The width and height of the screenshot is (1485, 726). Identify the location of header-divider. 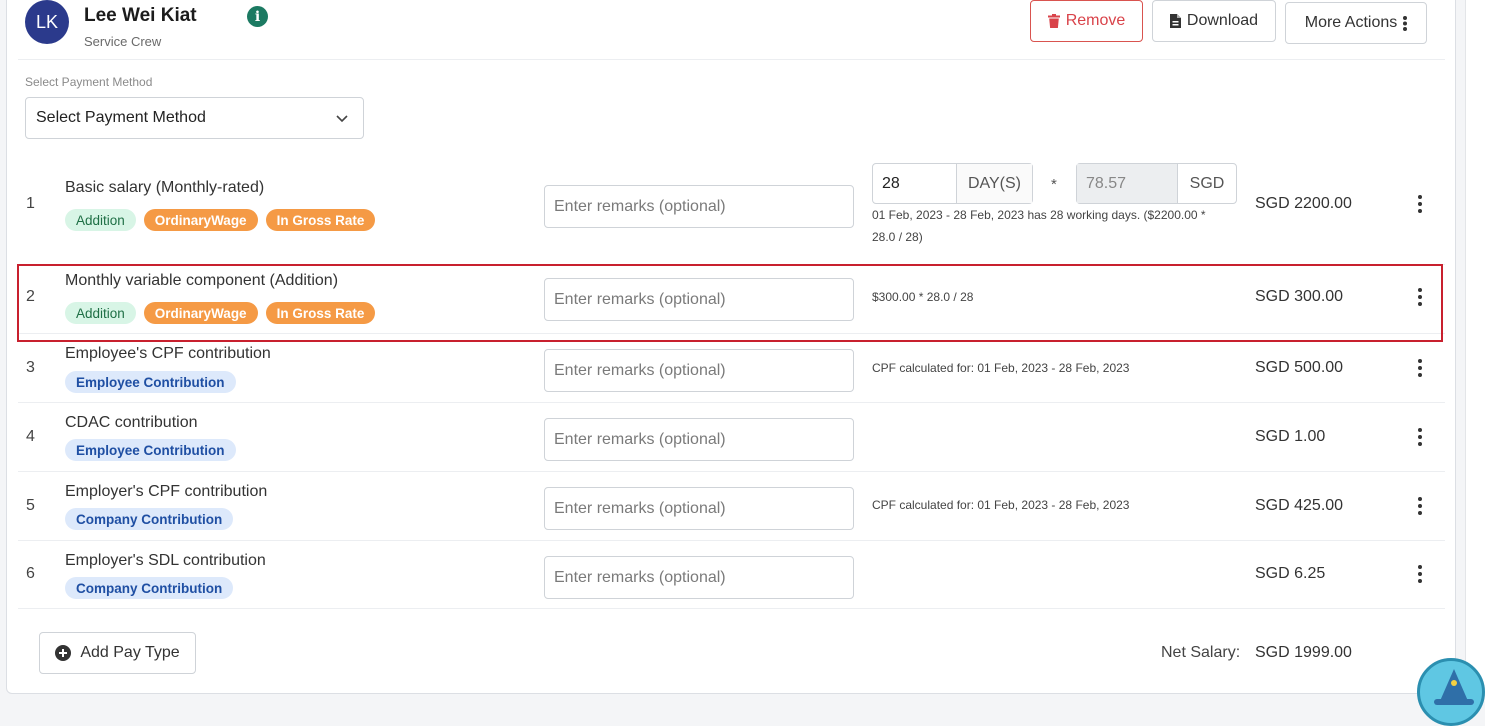
(731, 59).